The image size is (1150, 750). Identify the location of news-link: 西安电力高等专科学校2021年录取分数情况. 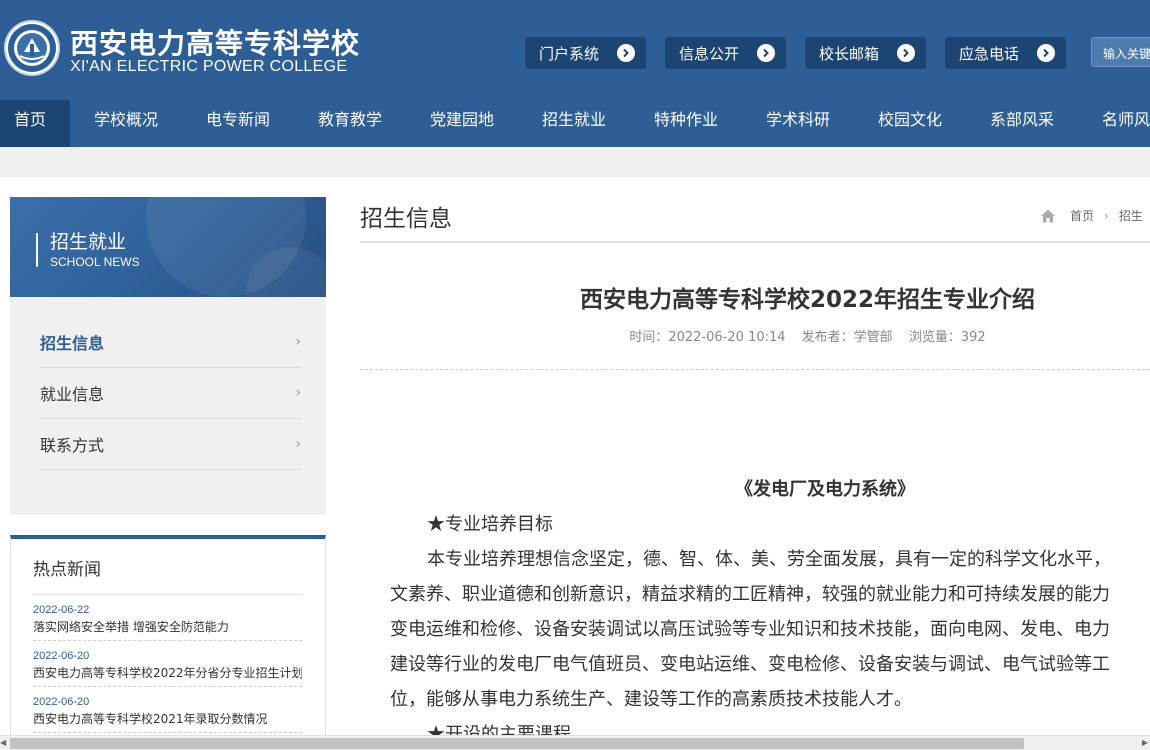
(167, 718).